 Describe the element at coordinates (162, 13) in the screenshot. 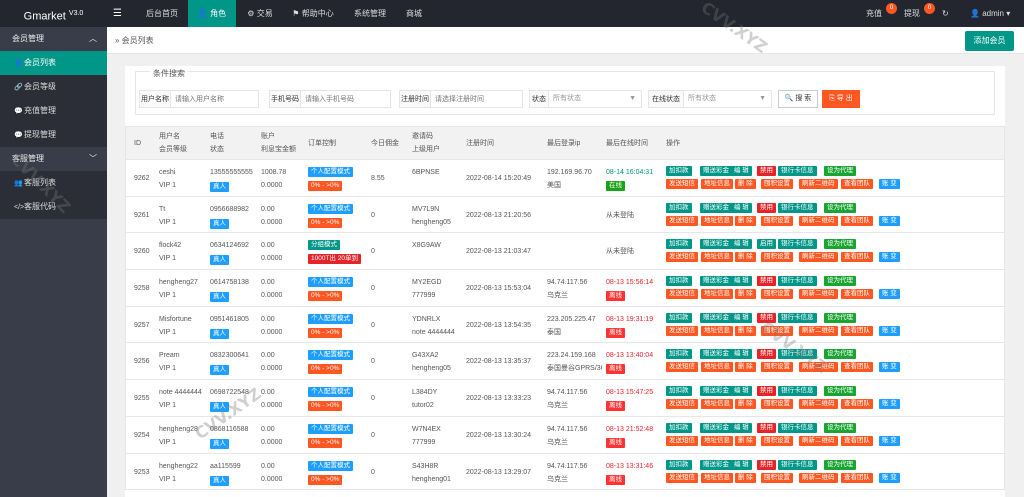

I see `nav-home: 后台首页` at that location.